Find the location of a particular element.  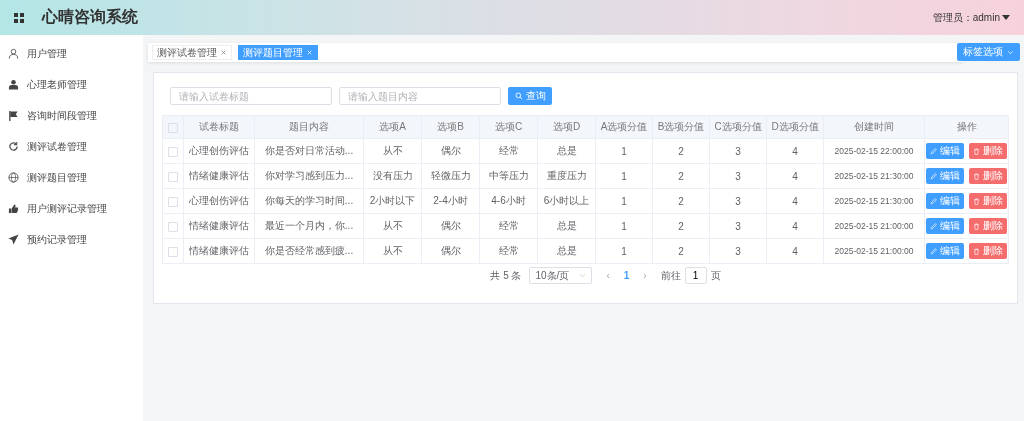

goto-label: 前往 is located at coordinates (670, 275).